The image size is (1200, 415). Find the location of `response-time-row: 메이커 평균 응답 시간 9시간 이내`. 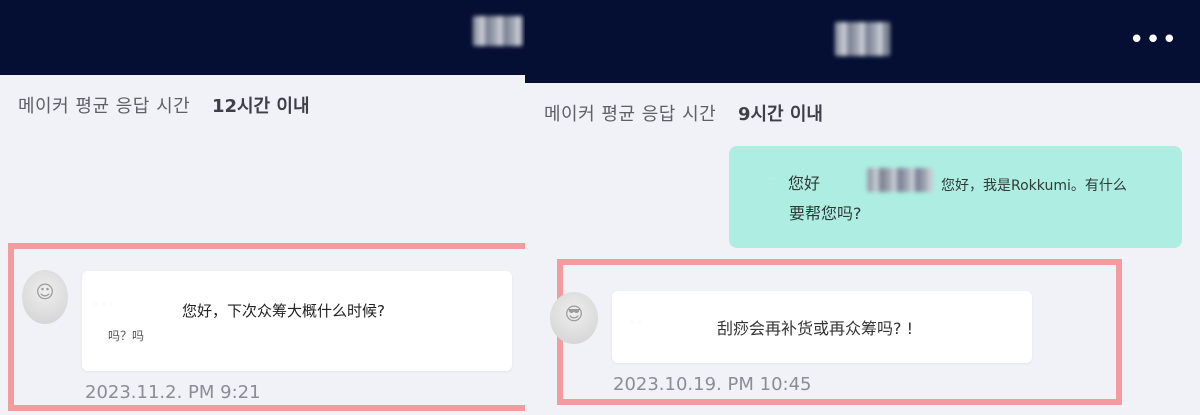

response-time-row: 메이커 평균 응답 시간 9시간 이내 is located at coordinates (683, 113).